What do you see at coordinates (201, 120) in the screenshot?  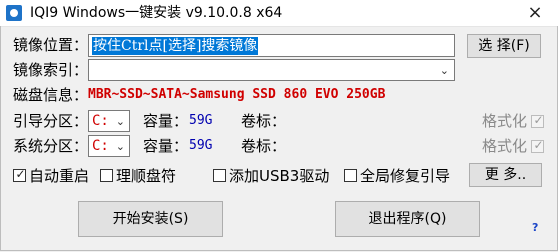 I see `boot-capacity-value: 59G` at bounding box center [201, 120].